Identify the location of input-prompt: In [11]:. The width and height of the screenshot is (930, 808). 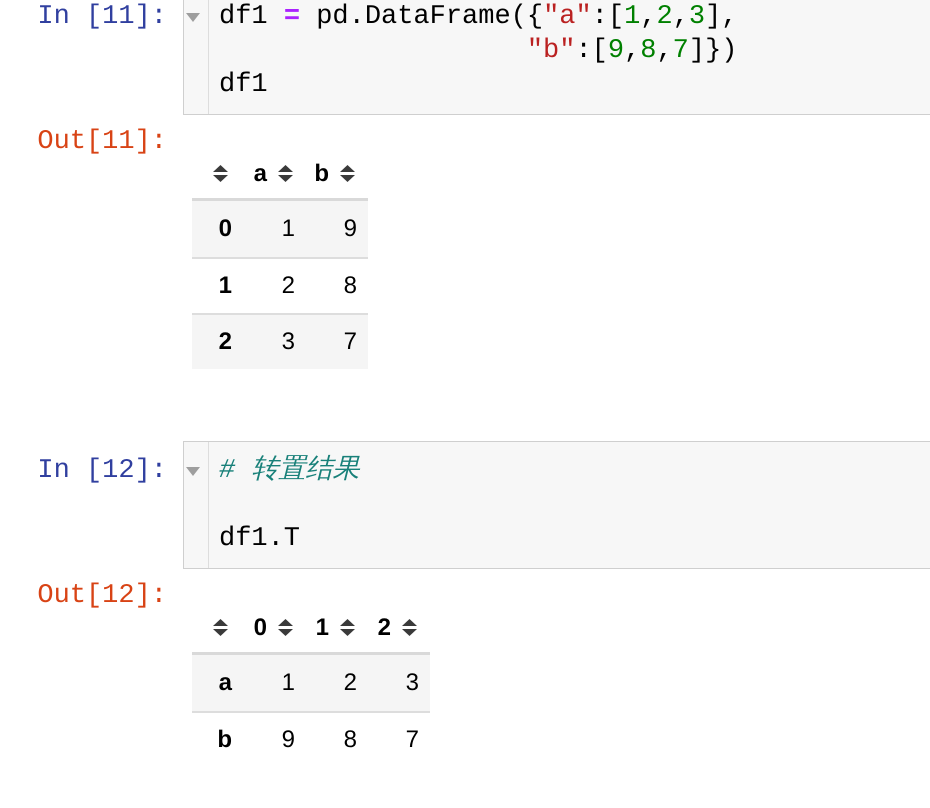
(102, 17).